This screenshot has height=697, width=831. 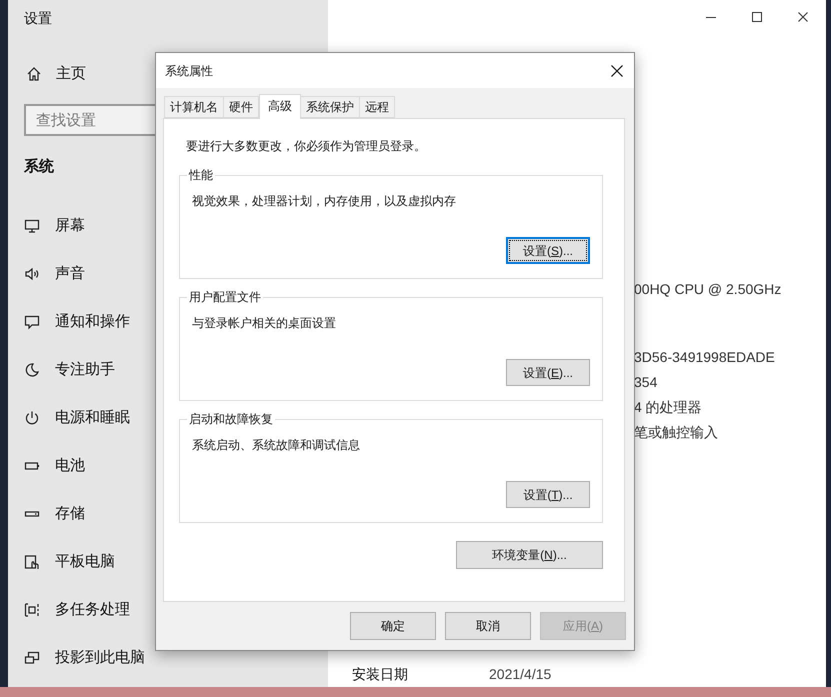 What do you see at coordinates (668, 407) in the screenshot?
I see `info-text: 4 的处理器` at bounding box center [668, 407].